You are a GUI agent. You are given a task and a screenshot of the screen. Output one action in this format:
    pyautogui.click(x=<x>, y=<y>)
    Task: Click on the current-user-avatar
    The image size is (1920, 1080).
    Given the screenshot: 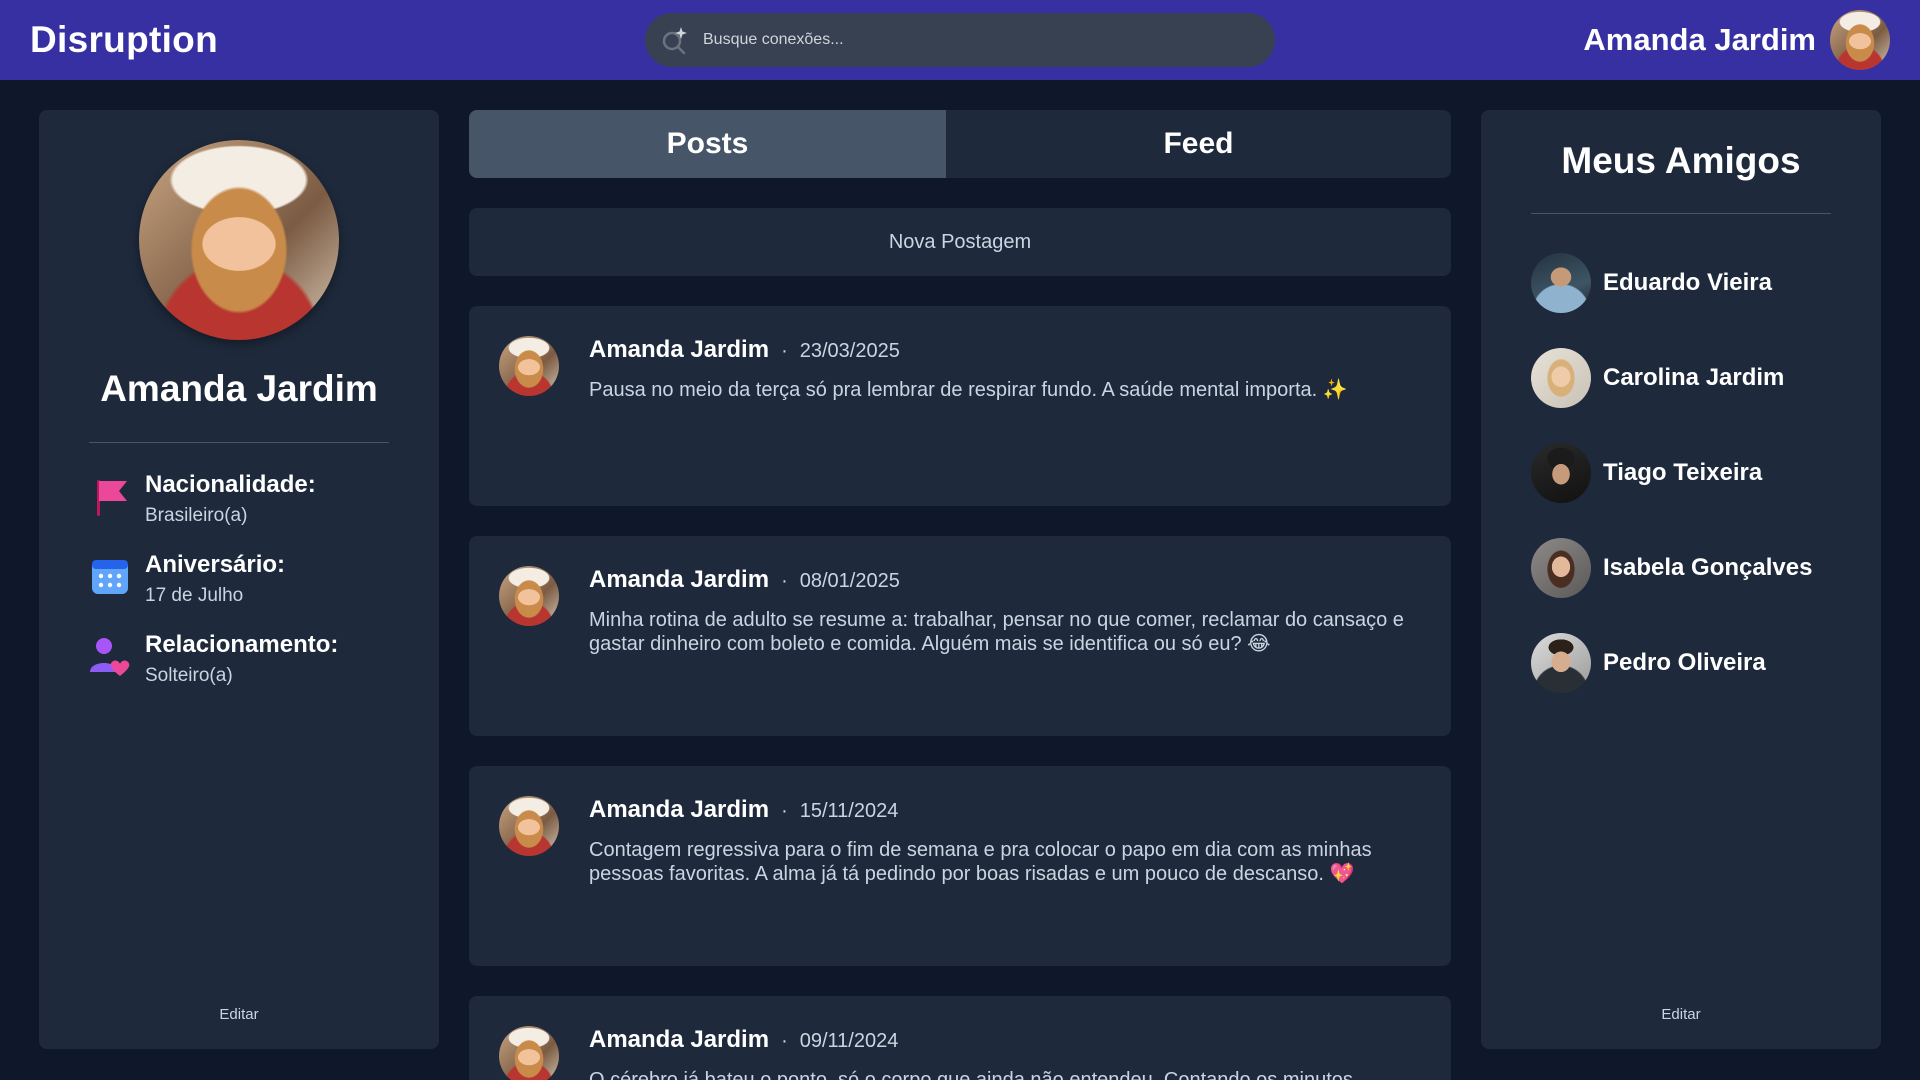 What is the action you would take?
    pyautogui.click(x=1860, y=40)
    